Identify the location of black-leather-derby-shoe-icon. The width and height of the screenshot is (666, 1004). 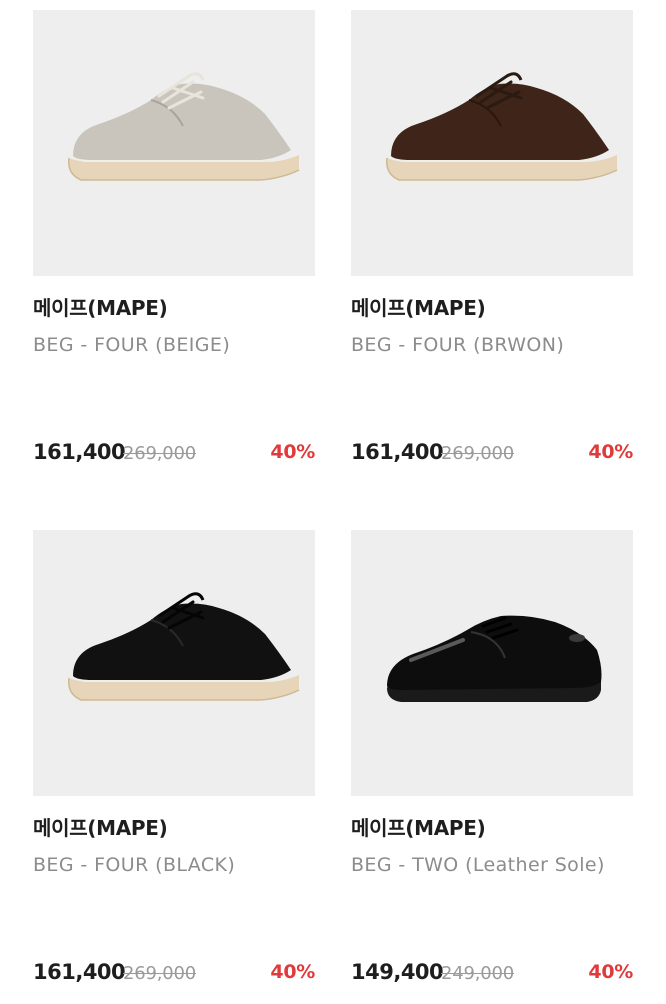
(494, 658).